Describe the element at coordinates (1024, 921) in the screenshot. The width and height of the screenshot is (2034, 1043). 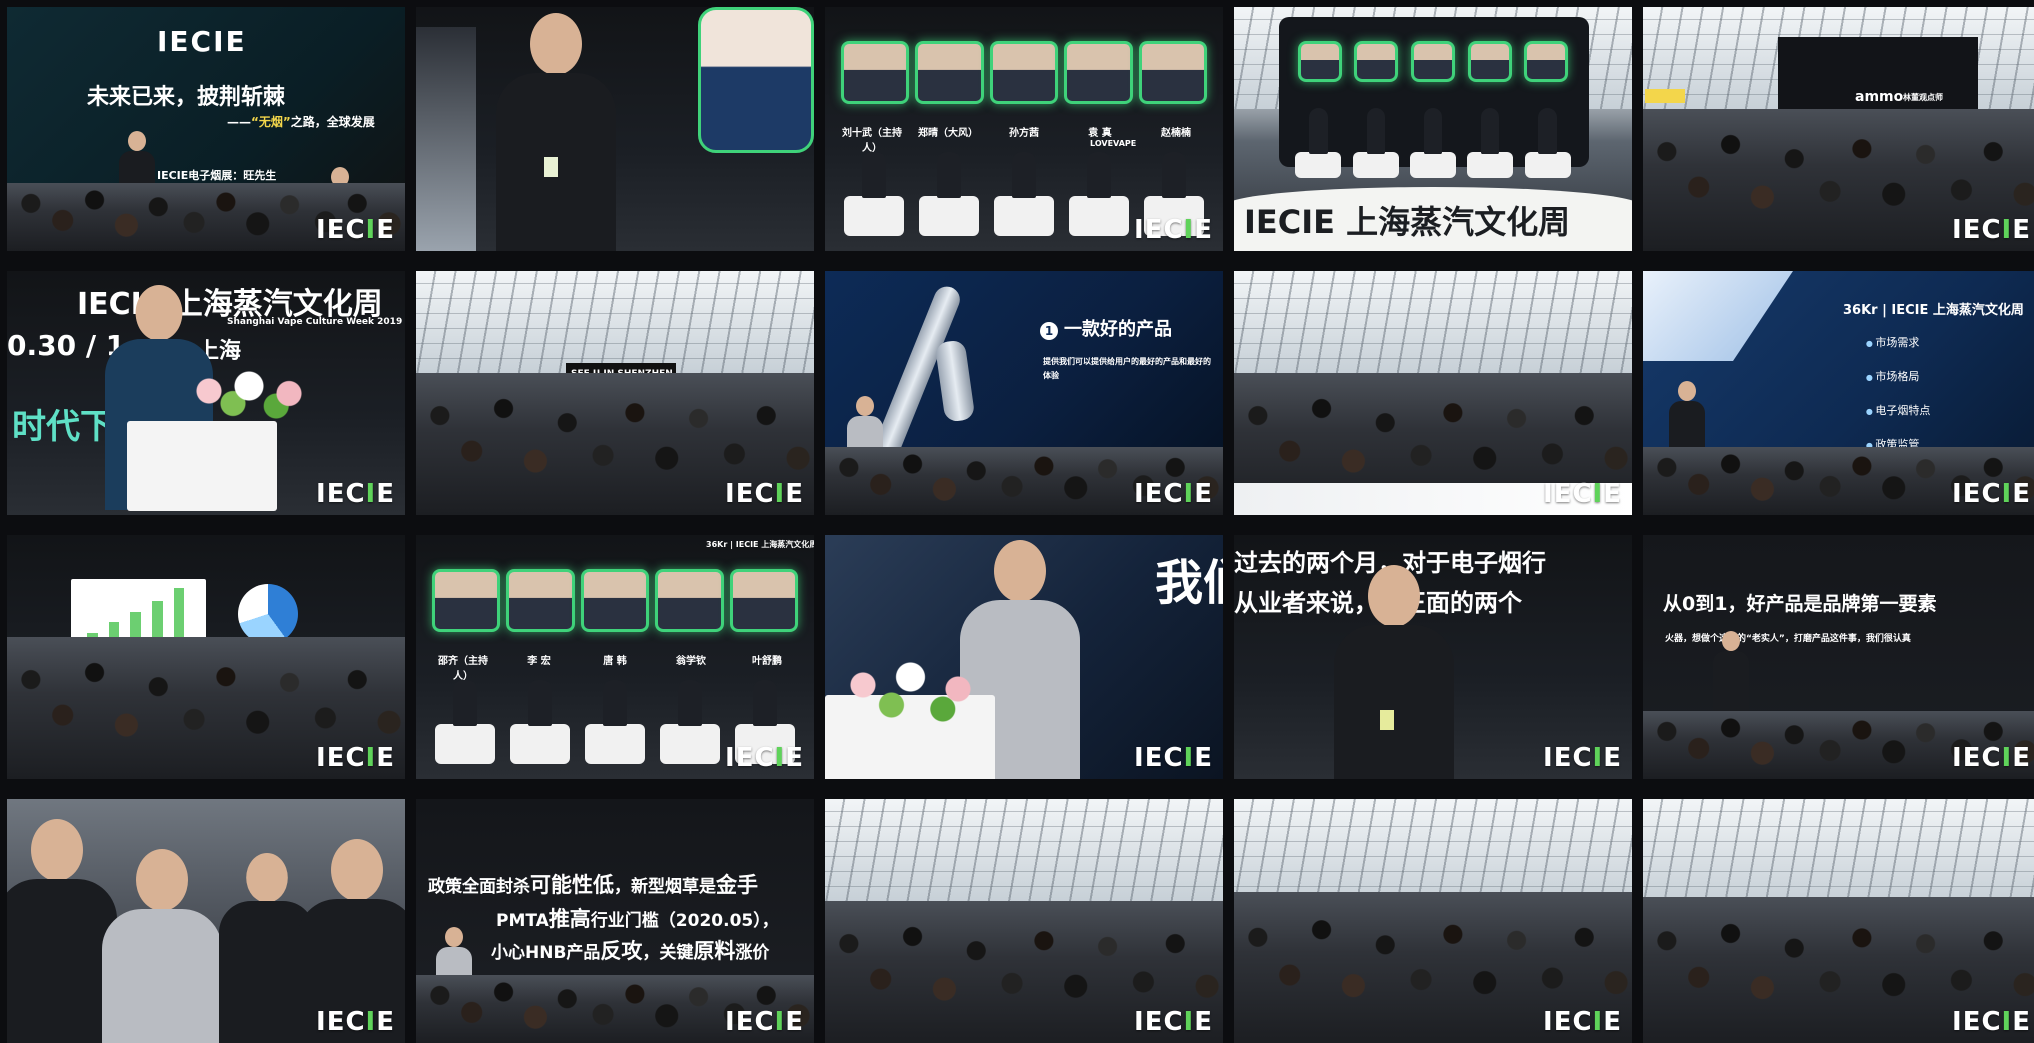
I see `photo-tile-hall-crowd-1: IECIE` at that location.